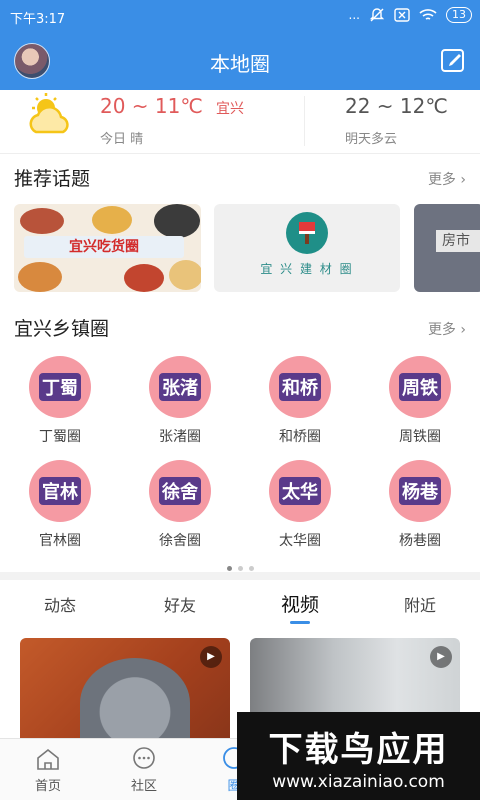 This screenshot has height=800, width=480. Describe the element at coordinates (240, 576) in the screenshot. I see `section-separator` at that location.